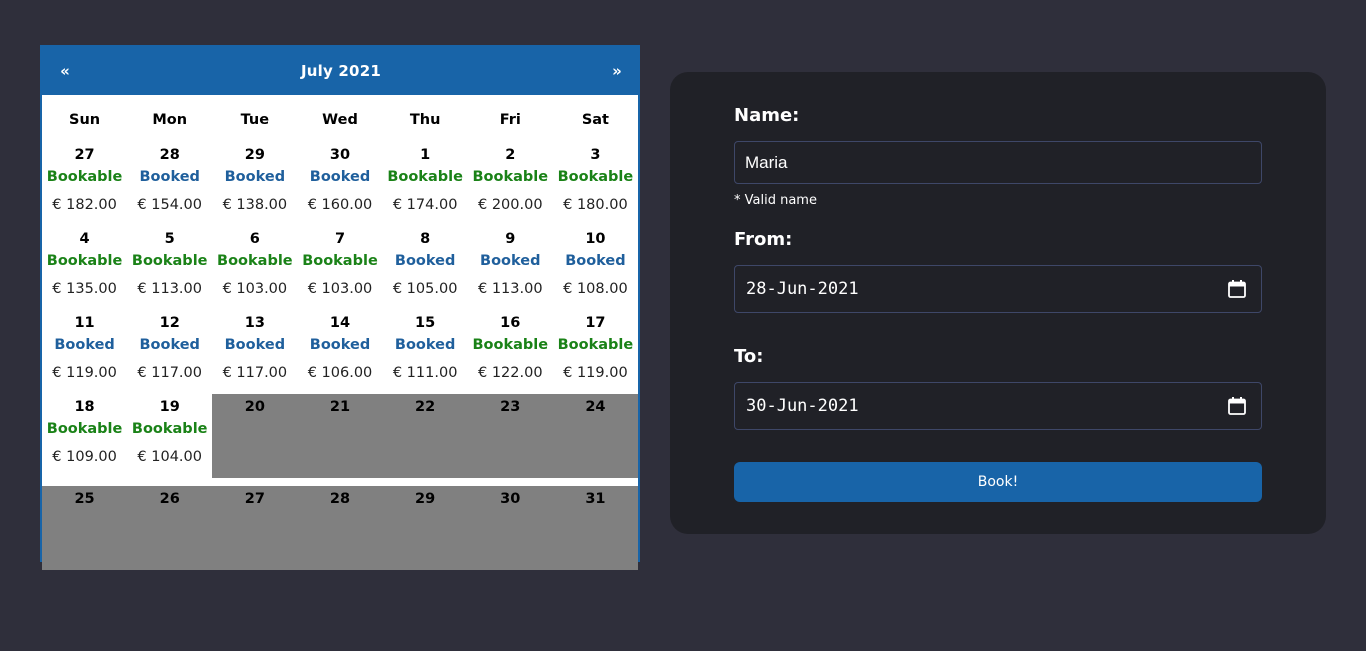 The height and width of the screenshot is (651, 1366). I want to click on calendar-day: 10 Booked € 108.00, so click(595, 268).